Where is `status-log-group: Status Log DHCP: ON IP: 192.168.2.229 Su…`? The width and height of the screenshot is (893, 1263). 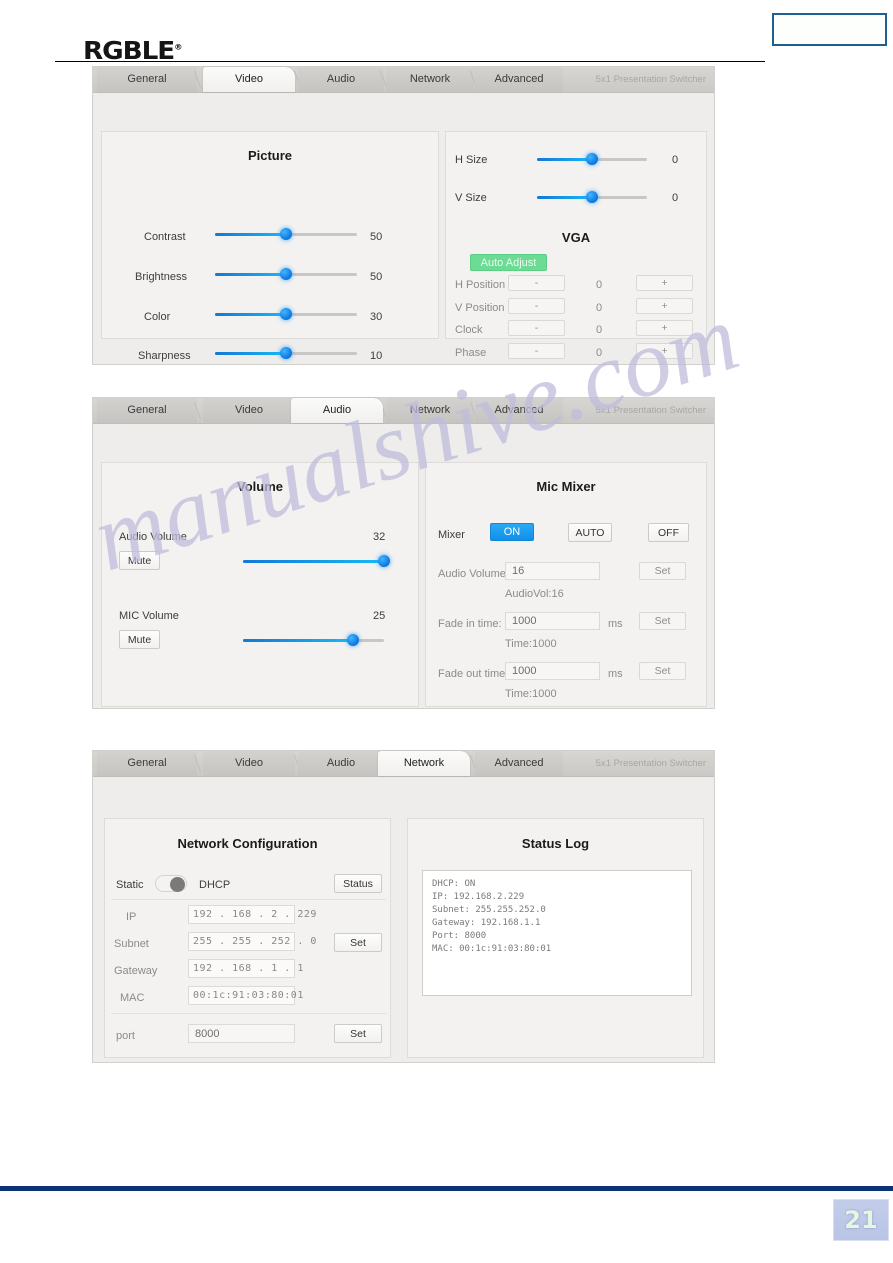 status-log-group: Status Log DHCP: ON IP: 192.168.2.229 Su… is located at coordinates (555, 938).